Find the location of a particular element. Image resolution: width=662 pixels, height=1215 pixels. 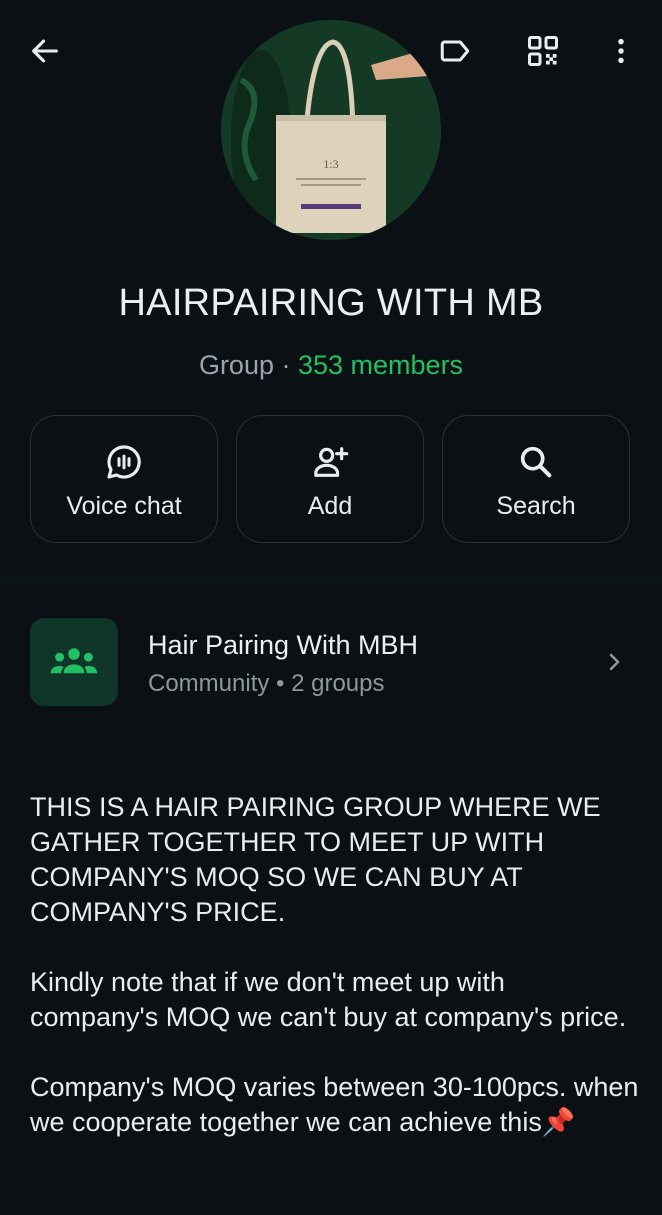

group-avatar: 1:3 is located at coordinates (331, 130).